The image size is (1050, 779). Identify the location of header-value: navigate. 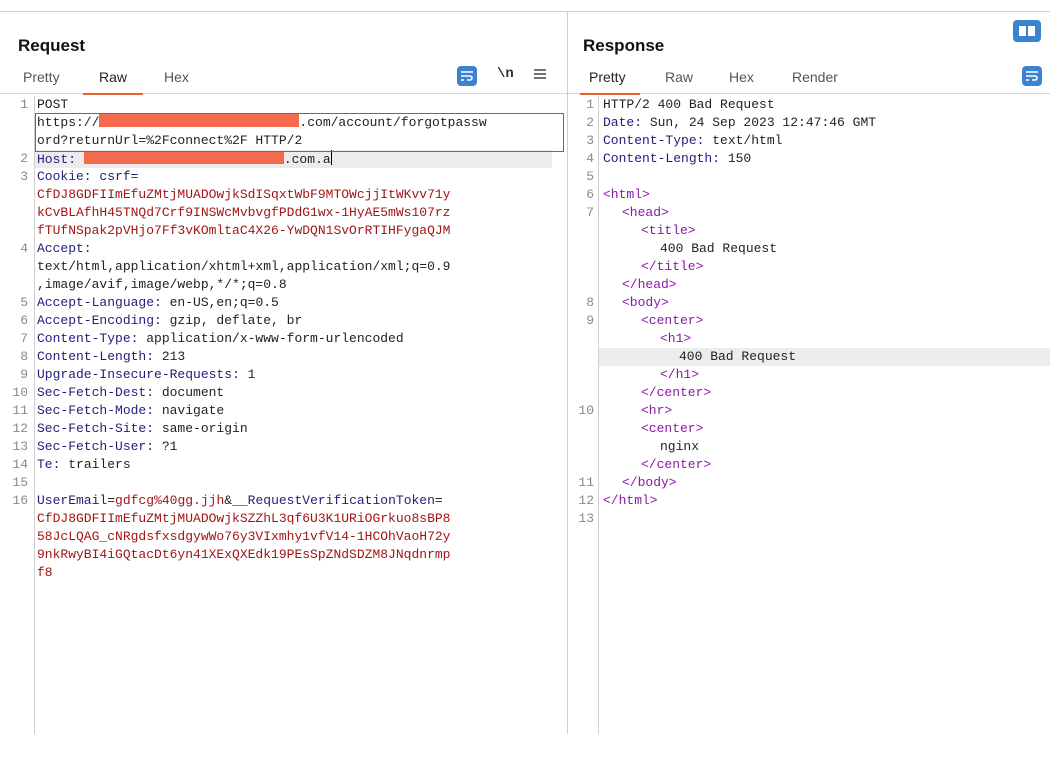
(193, 410).